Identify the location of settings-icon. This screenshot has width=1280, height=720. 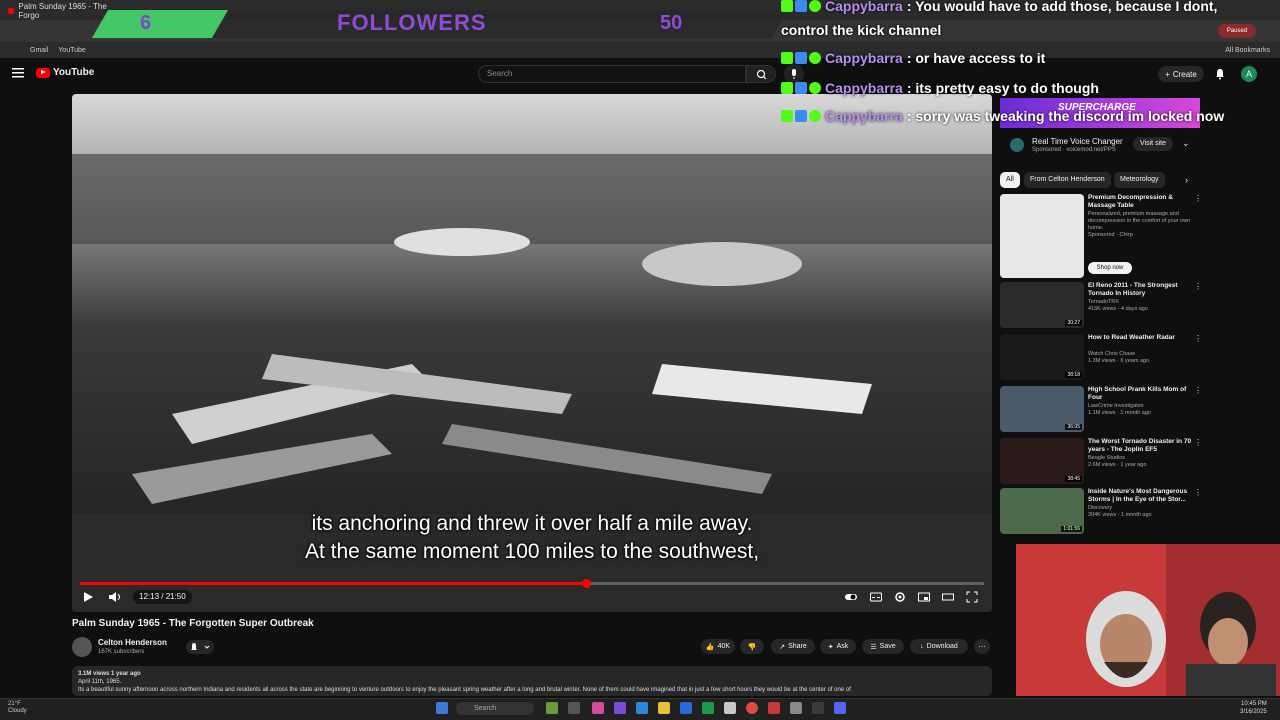
(796, 708).